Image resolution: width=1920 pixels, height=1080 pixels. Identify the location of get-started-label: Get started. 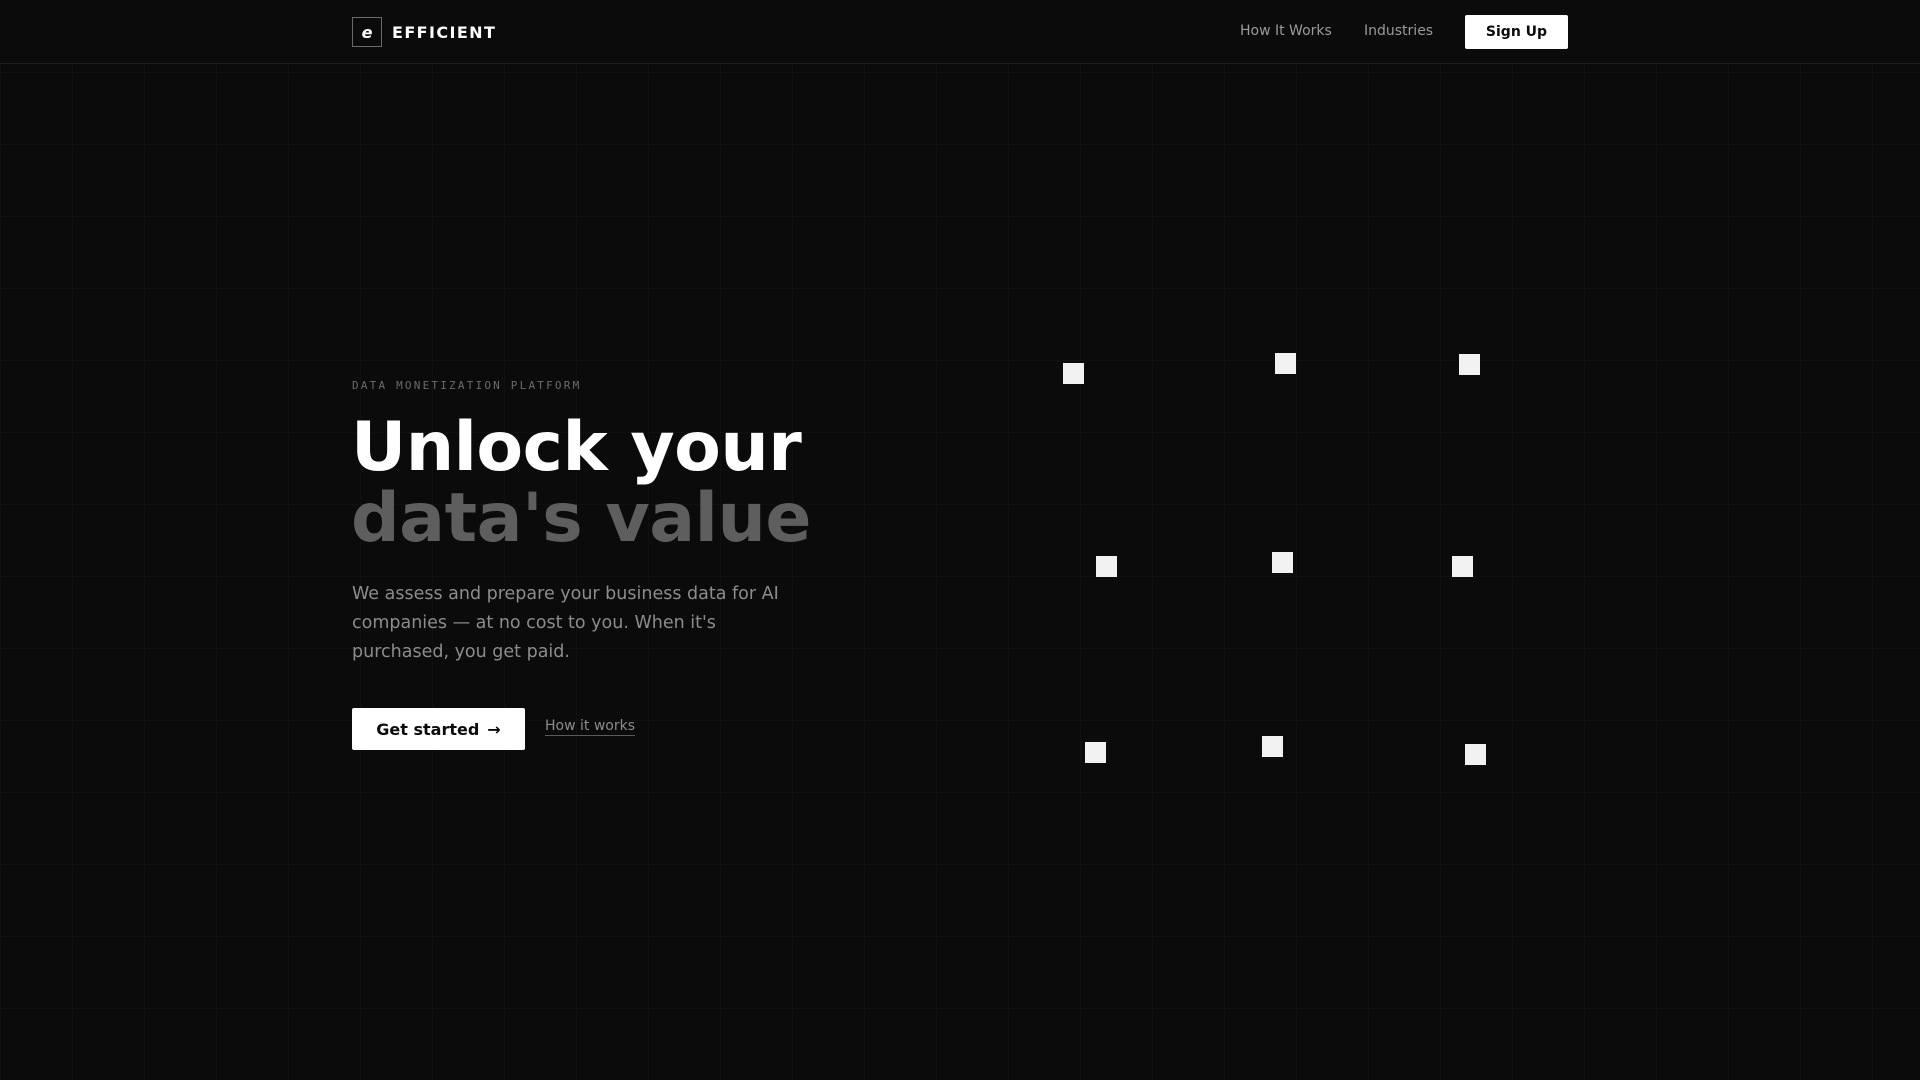
(428, 729).